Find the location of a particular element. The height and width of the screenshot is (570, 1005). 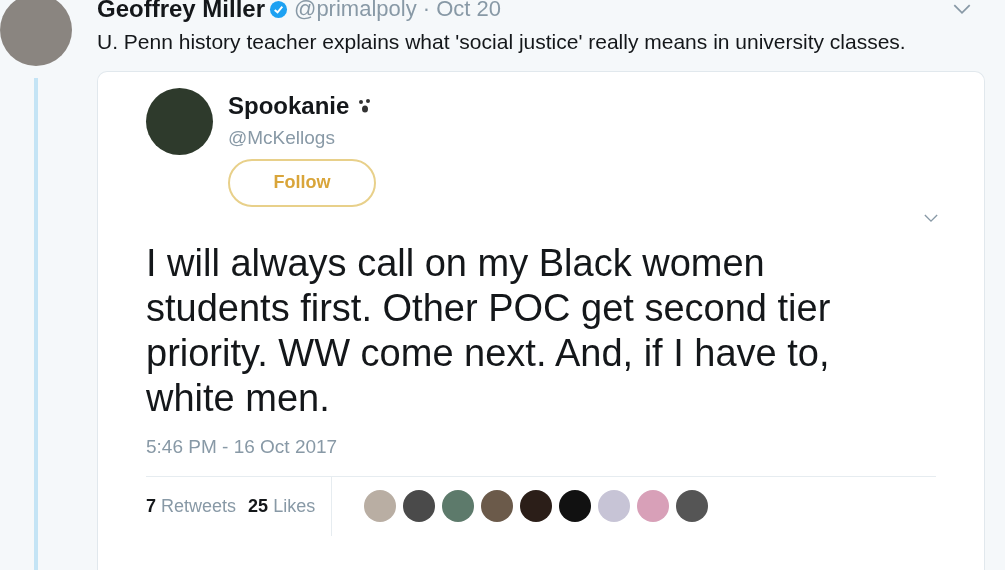

tweet-text: U. Penn history teacher explains what 'social justice' really means in university classes. is located at coordinates (502, 42).